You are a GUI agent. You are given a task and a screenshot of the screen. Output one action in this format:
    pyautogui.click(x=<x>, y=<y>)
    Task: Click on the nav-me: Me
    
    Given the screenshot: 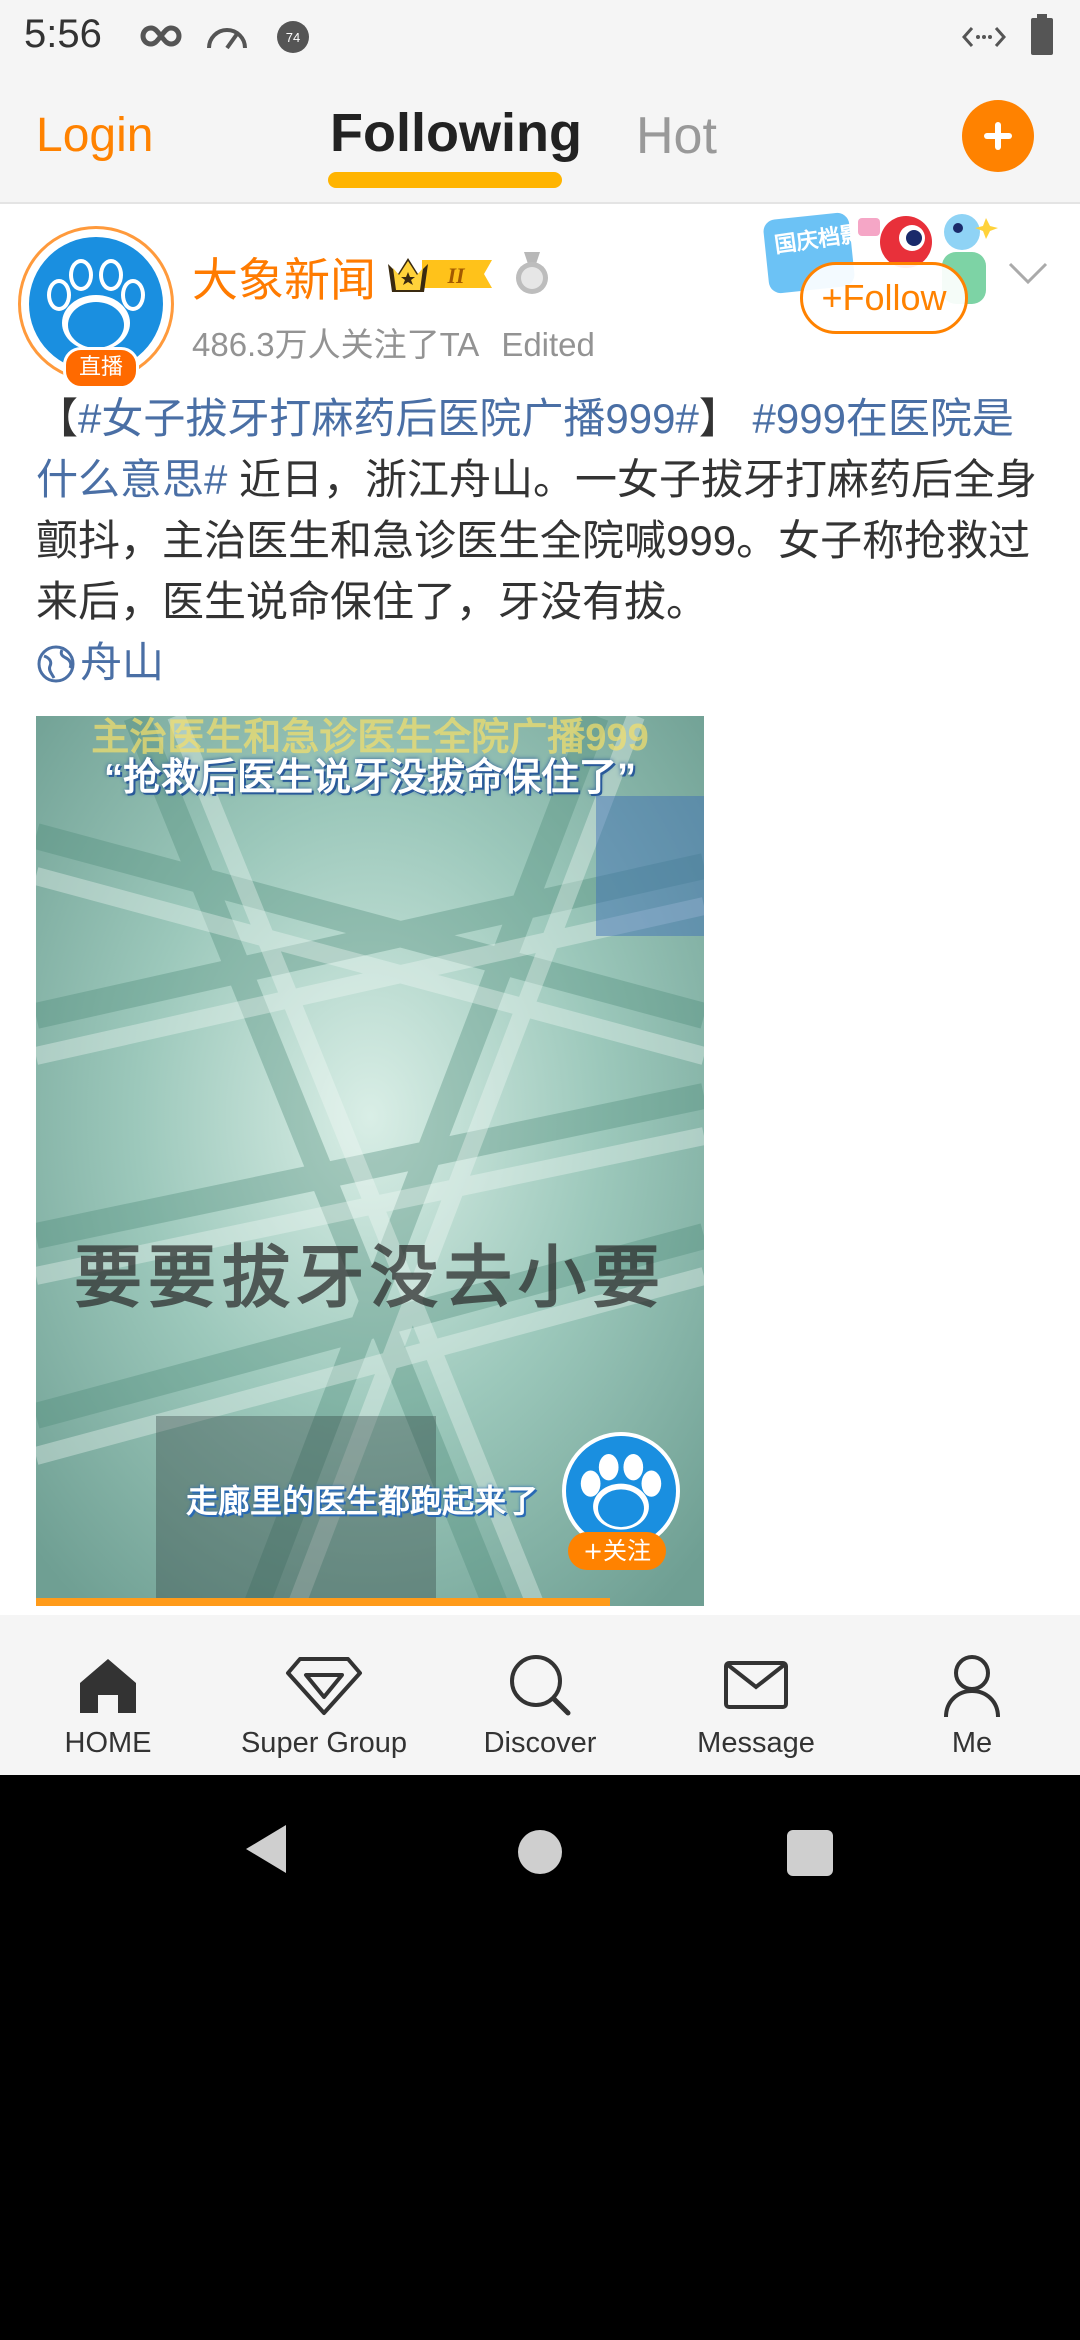 What is the action you would take?
    pyautogui.click(x=972, y=1695)
    